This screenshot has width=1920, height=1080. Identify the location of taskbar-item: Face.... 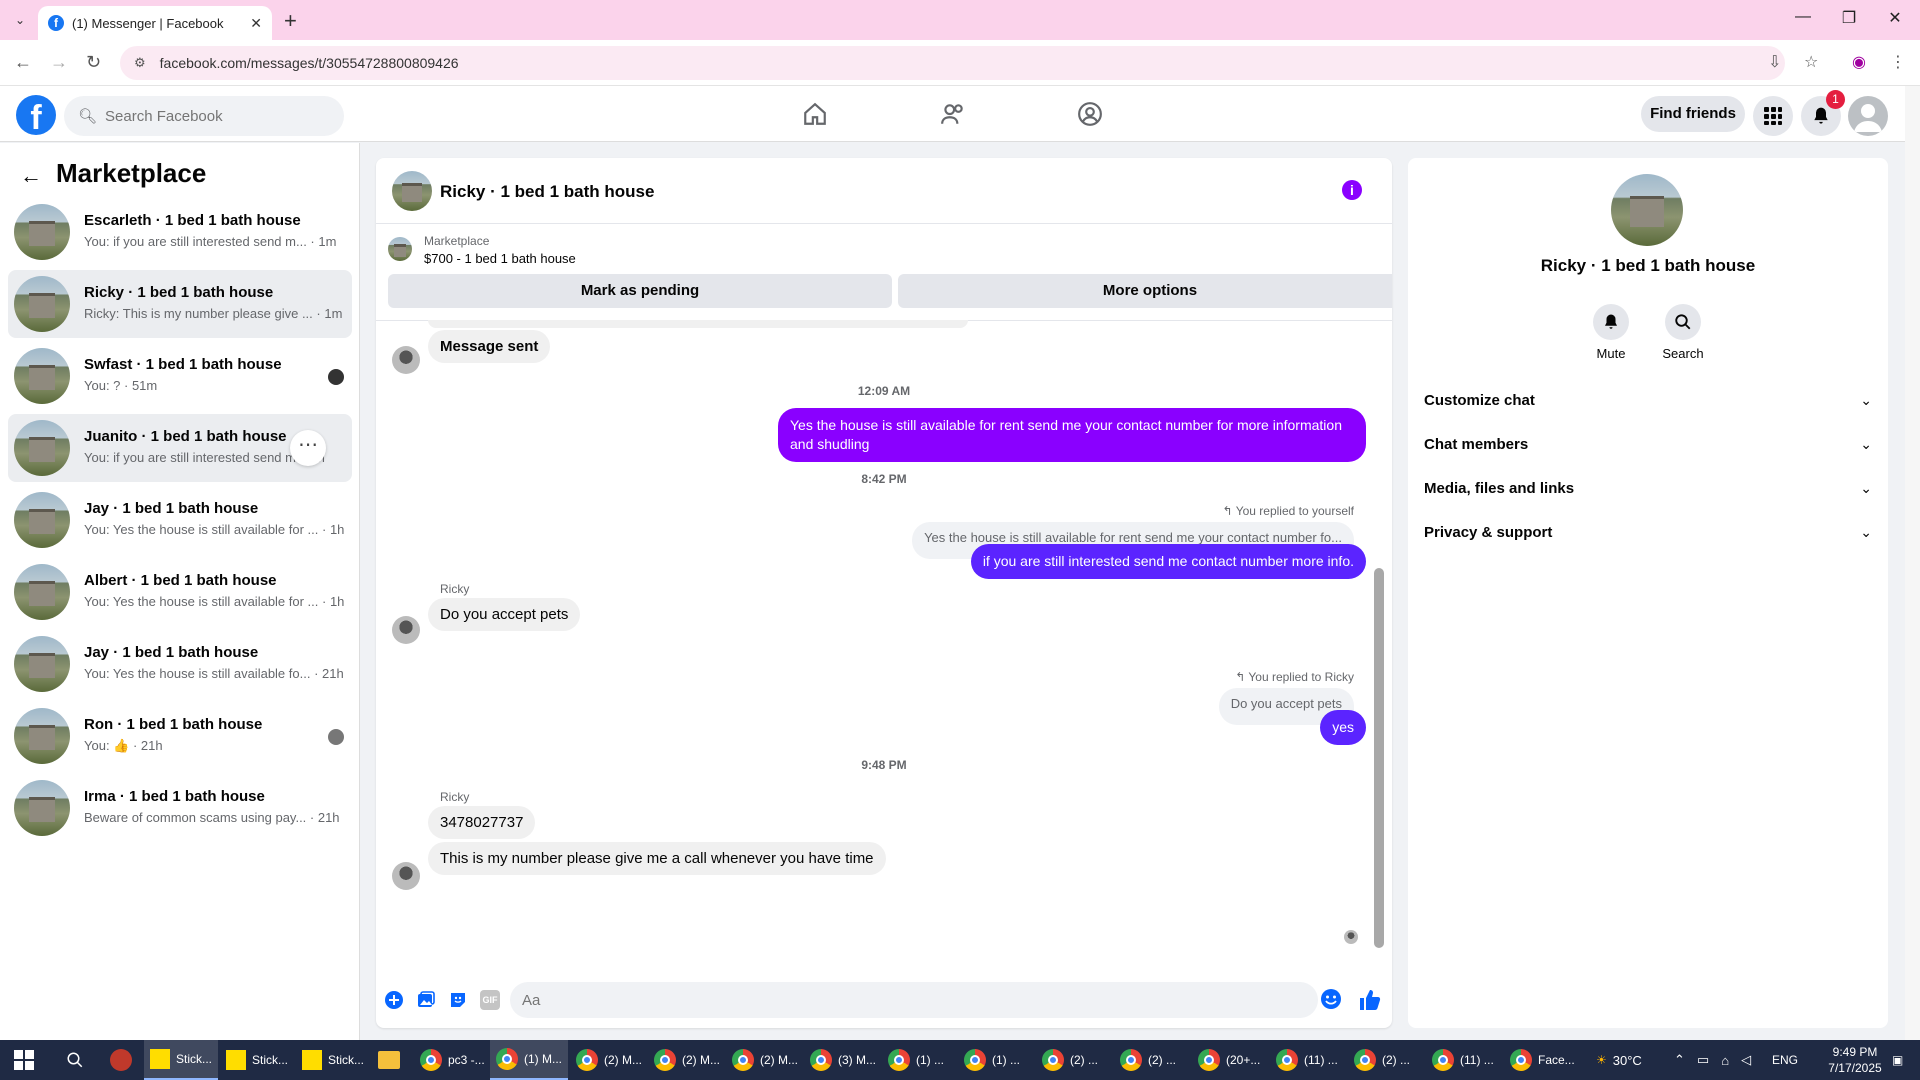
(1542, 1060).